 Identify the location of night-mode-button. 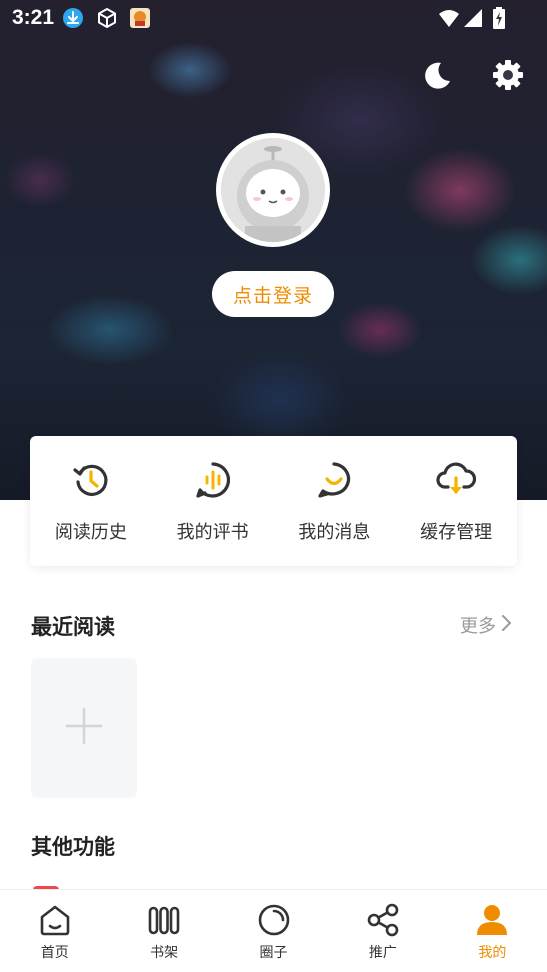
(437, 77).